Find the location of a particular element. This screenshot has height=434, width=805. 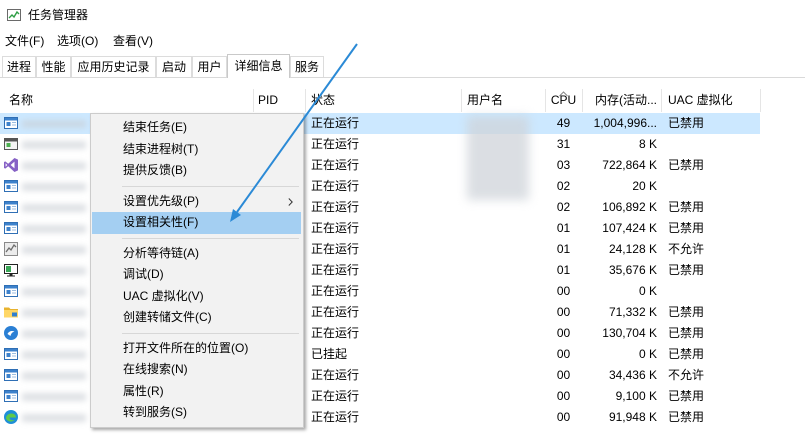

tab-users: 用户 is located at coordinates (209, 66).